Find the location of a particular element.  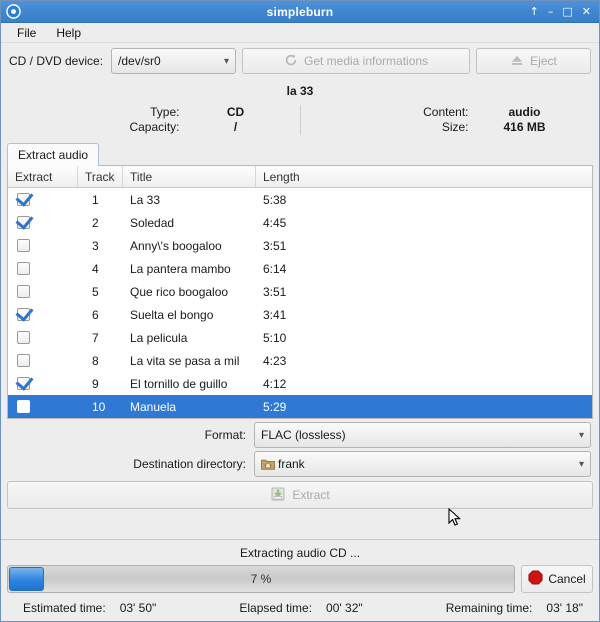

destination-row: Destination directory: frank ▾ is located at coordinates (300, 464).